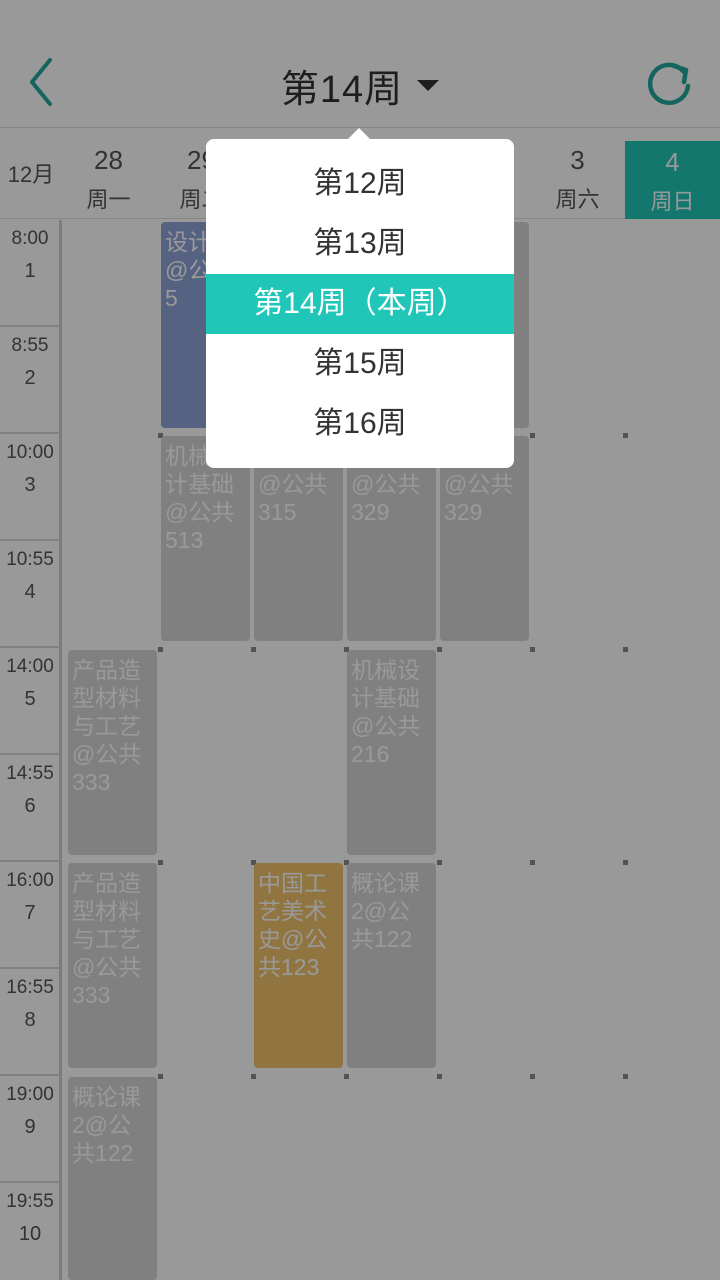 The height and width of the screenshot is (1280, 720). I want to click on week-option: 第13周, so click(360, 244).